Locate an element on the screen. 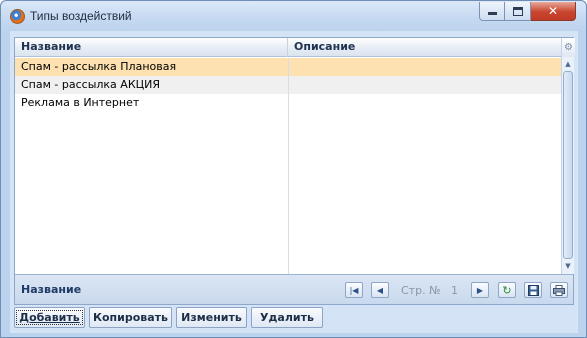 This screenshot has width=587, height=338. window-title: Типы воздействий is located at coordinates (81, 16).